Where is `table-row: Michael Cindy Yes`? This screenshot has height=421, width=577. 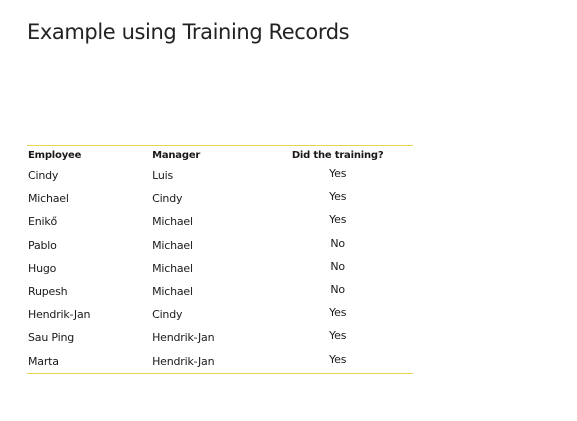 table-row: Michael Cindy Yes is located at coordinates (220, 198).